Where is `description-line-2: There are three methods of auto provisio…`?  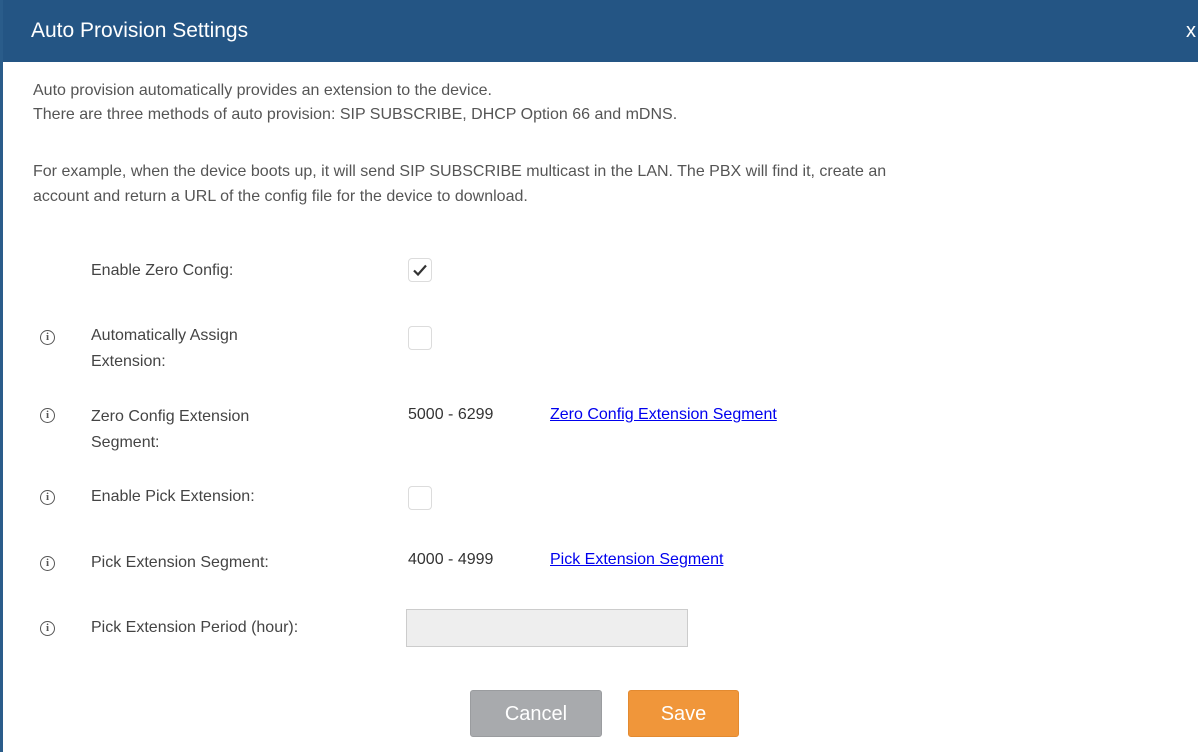
description-line-2: There are three methods of auto provisio… is located at coordinates (355, 114).